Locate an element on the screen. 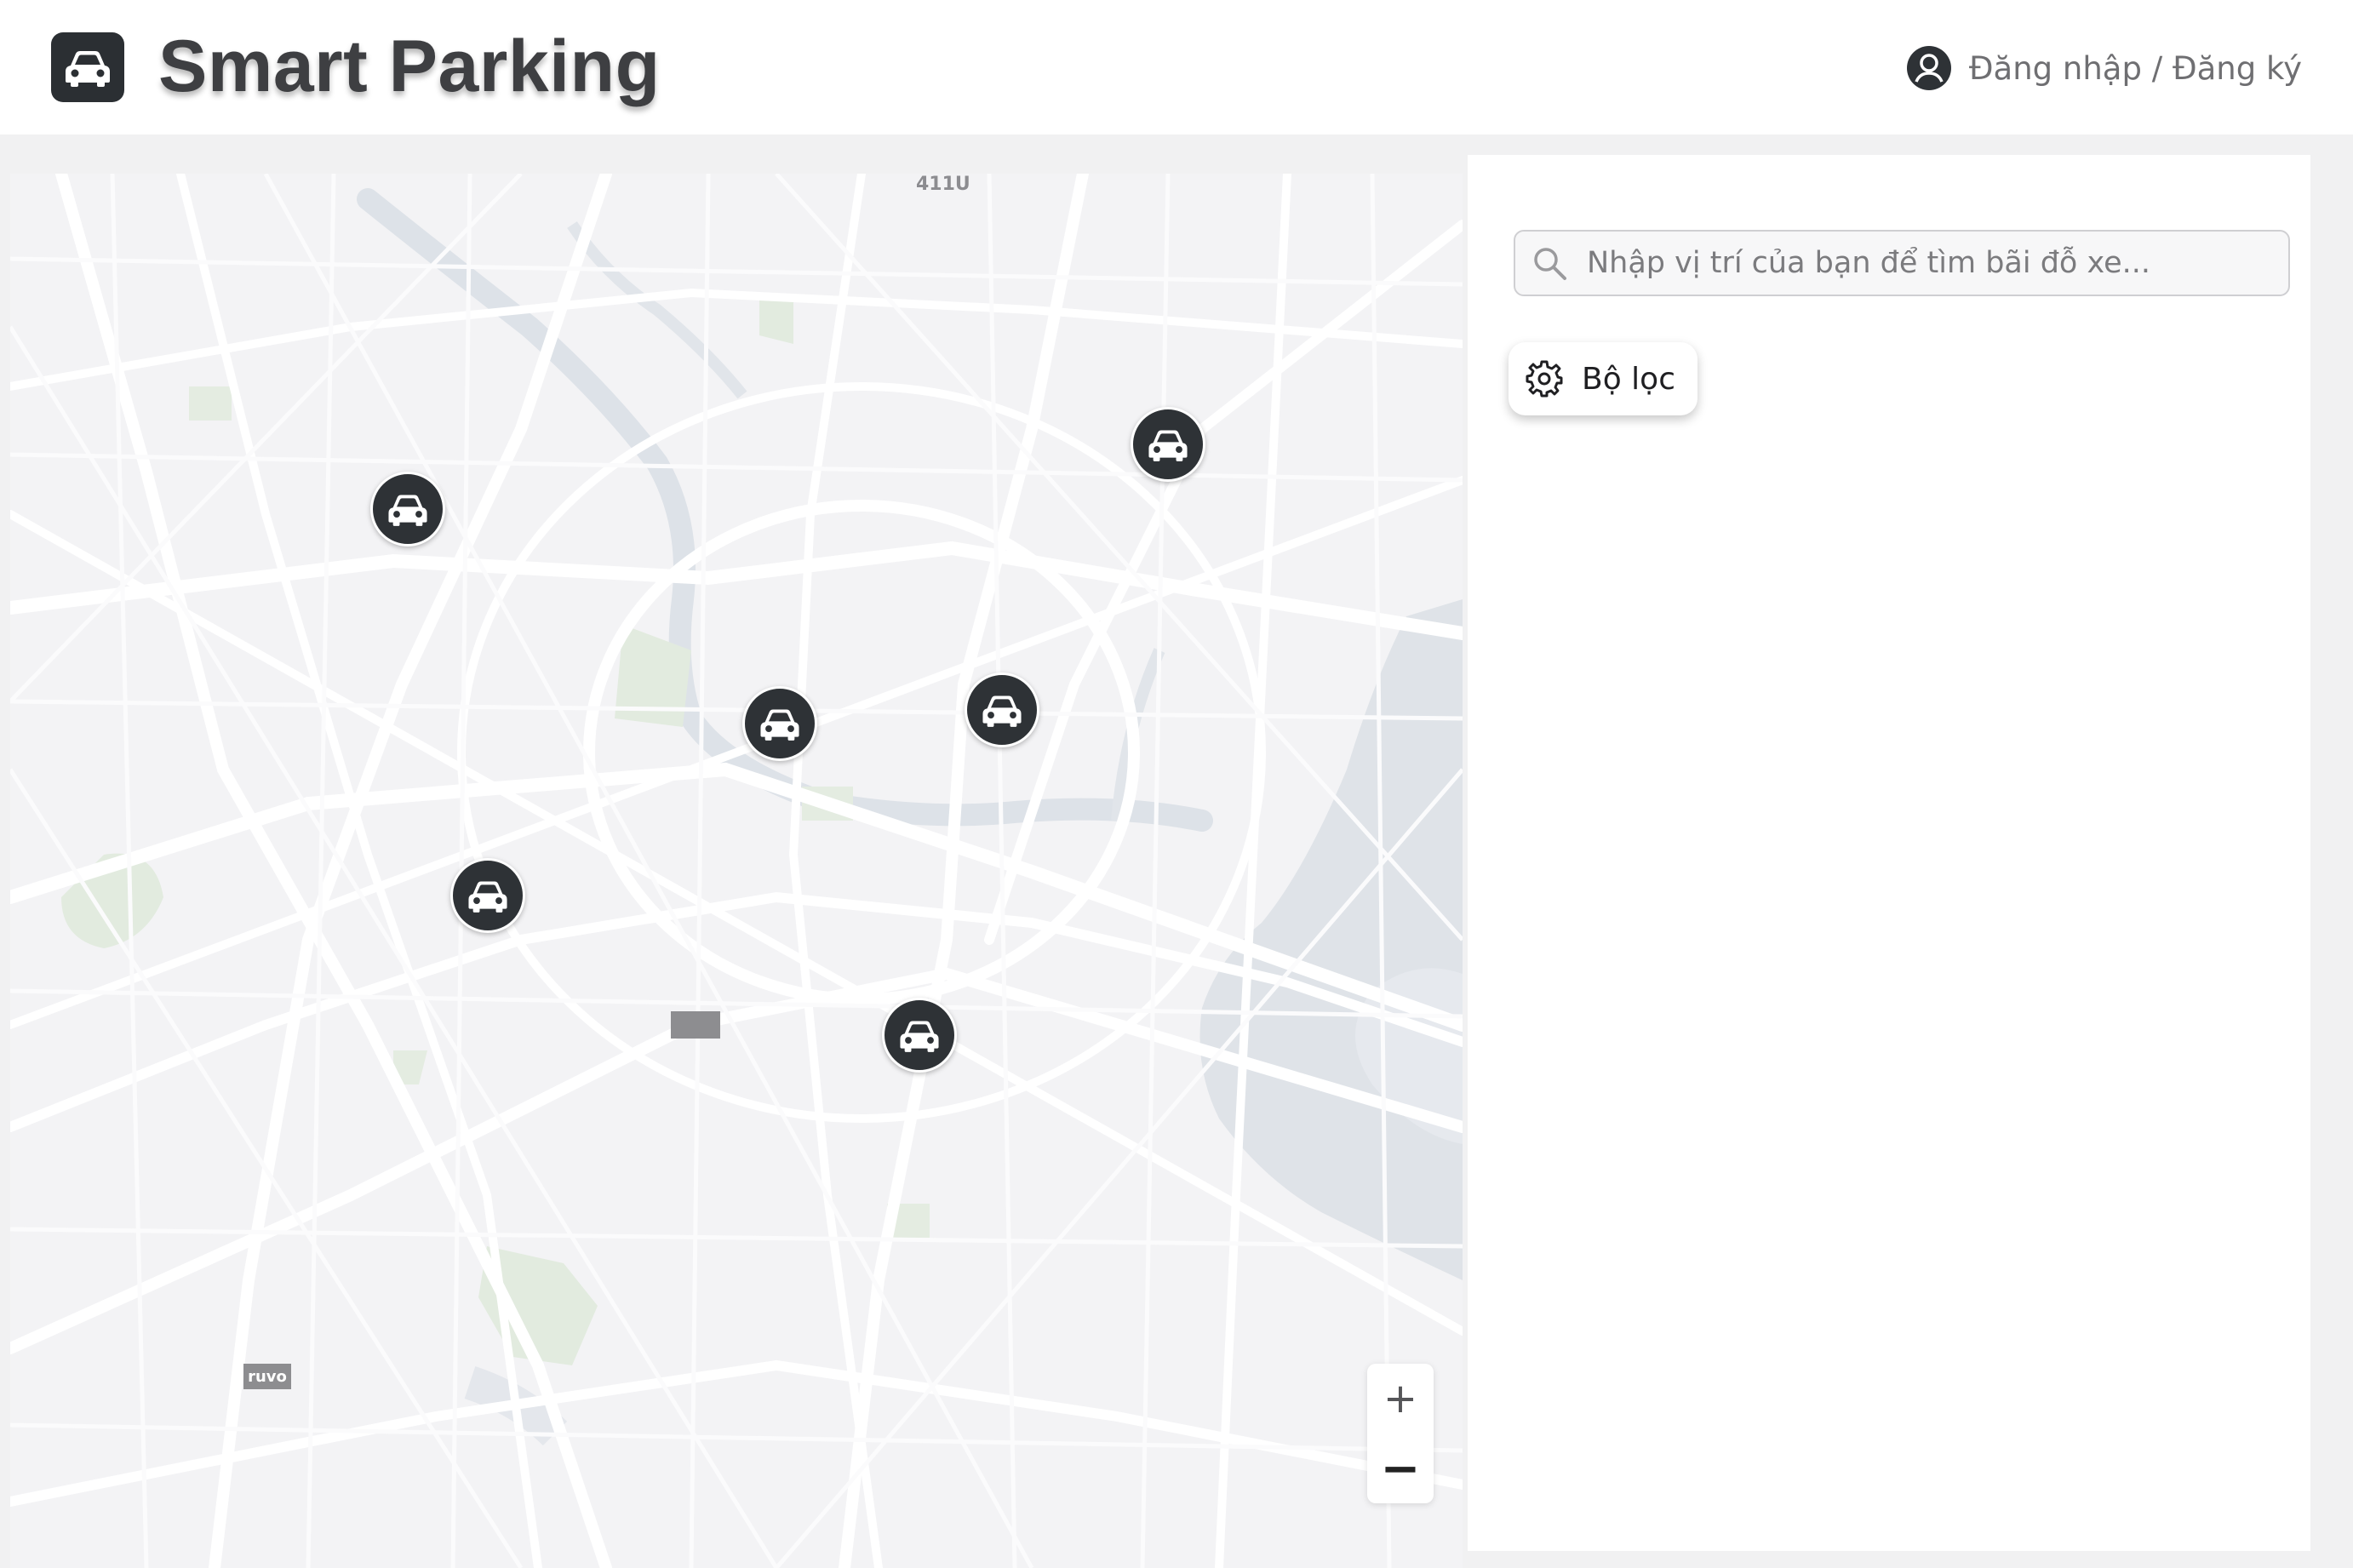 The height and width of the screenshot is (1568, 2353). search-icon is located at coordinates (1550, 264).